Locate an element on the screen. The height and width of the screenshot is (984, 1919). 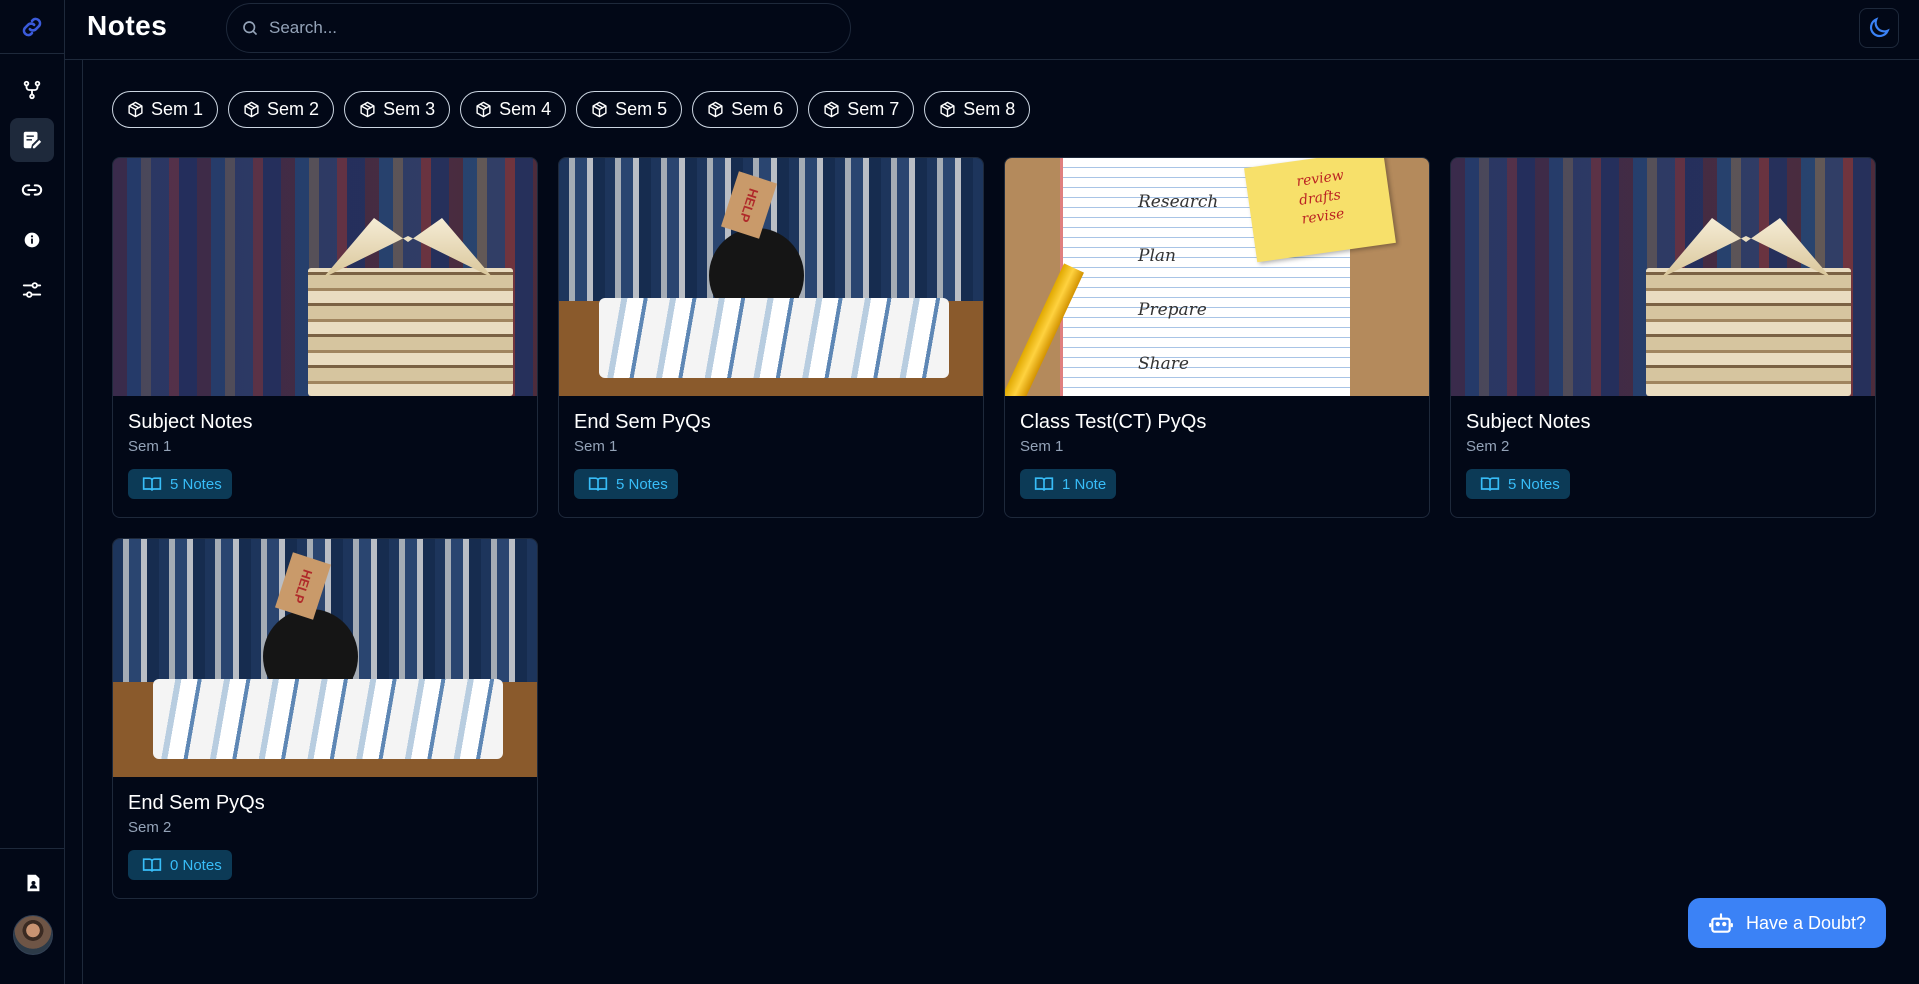
sidebar-item-links is located at coordinates (32, 190).